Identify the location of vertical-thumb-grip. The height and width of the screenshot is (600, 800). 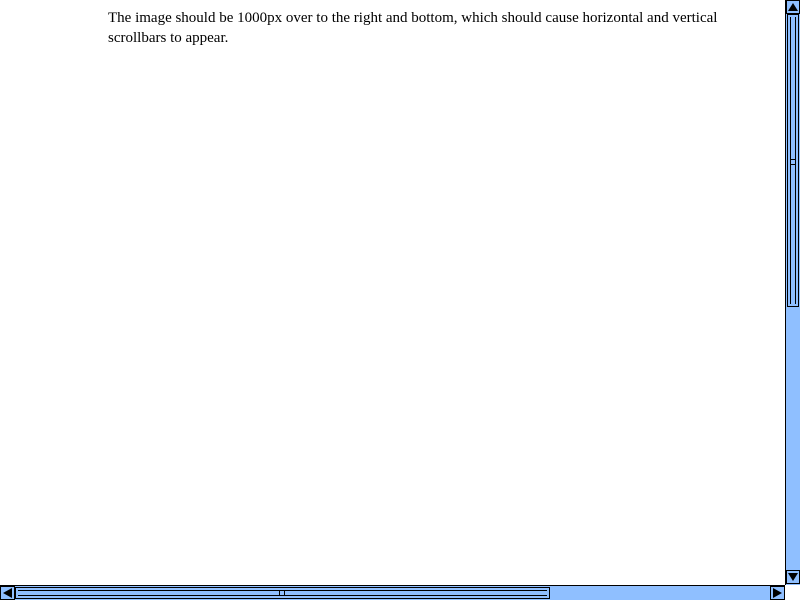
(793, 162).